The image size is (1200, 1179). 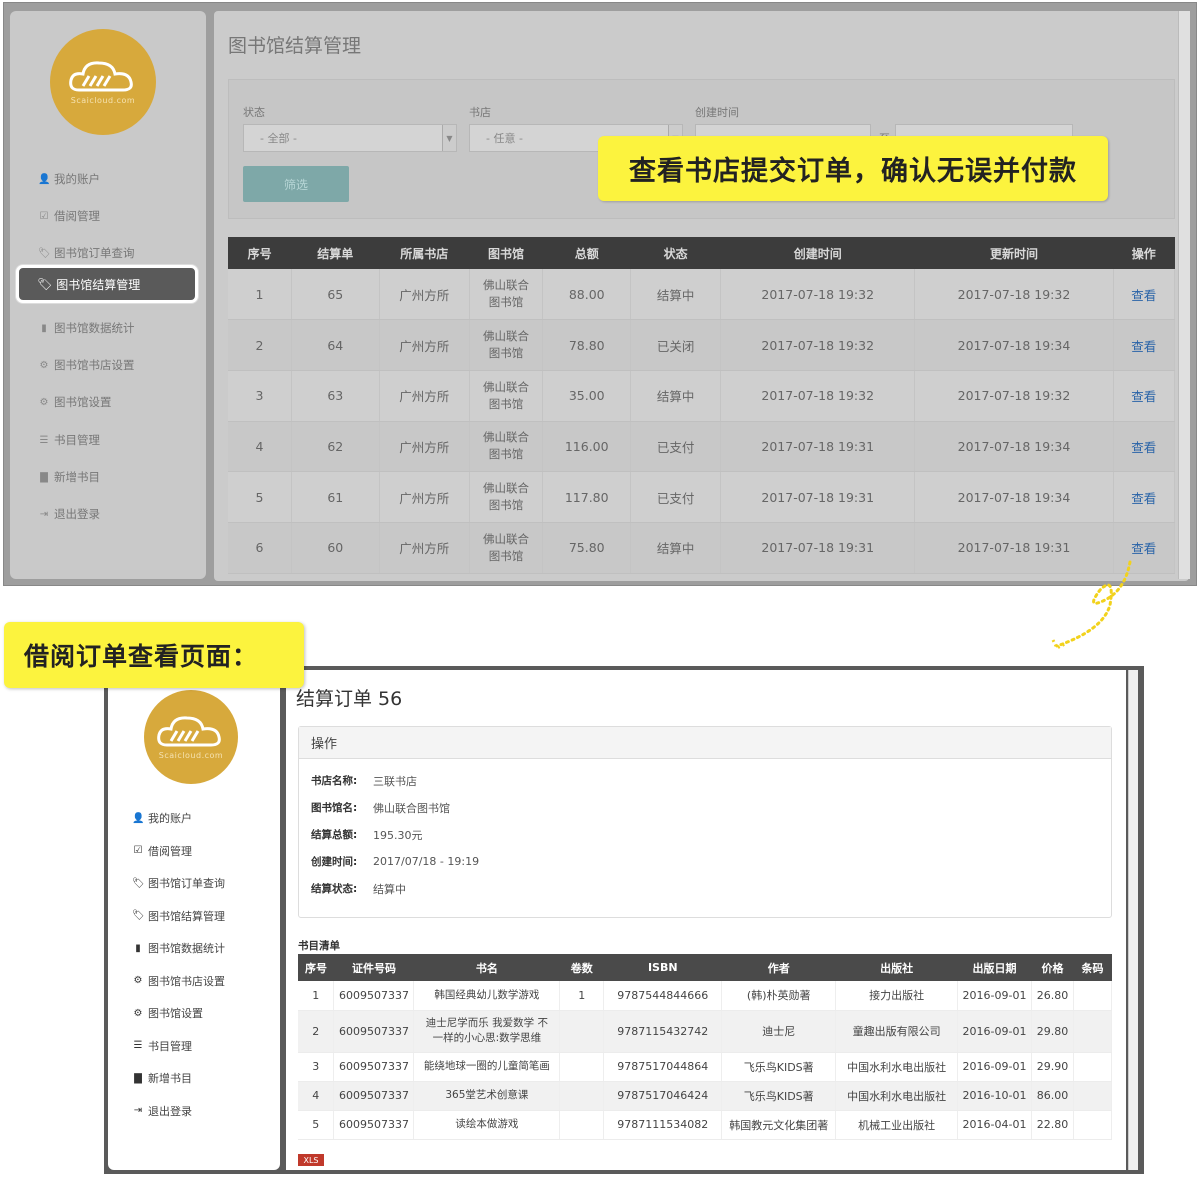 What do you see at coordinates (296, 184) in the screenshot?
I see `filter-button: 筛选` at bounding box center [296, 184].